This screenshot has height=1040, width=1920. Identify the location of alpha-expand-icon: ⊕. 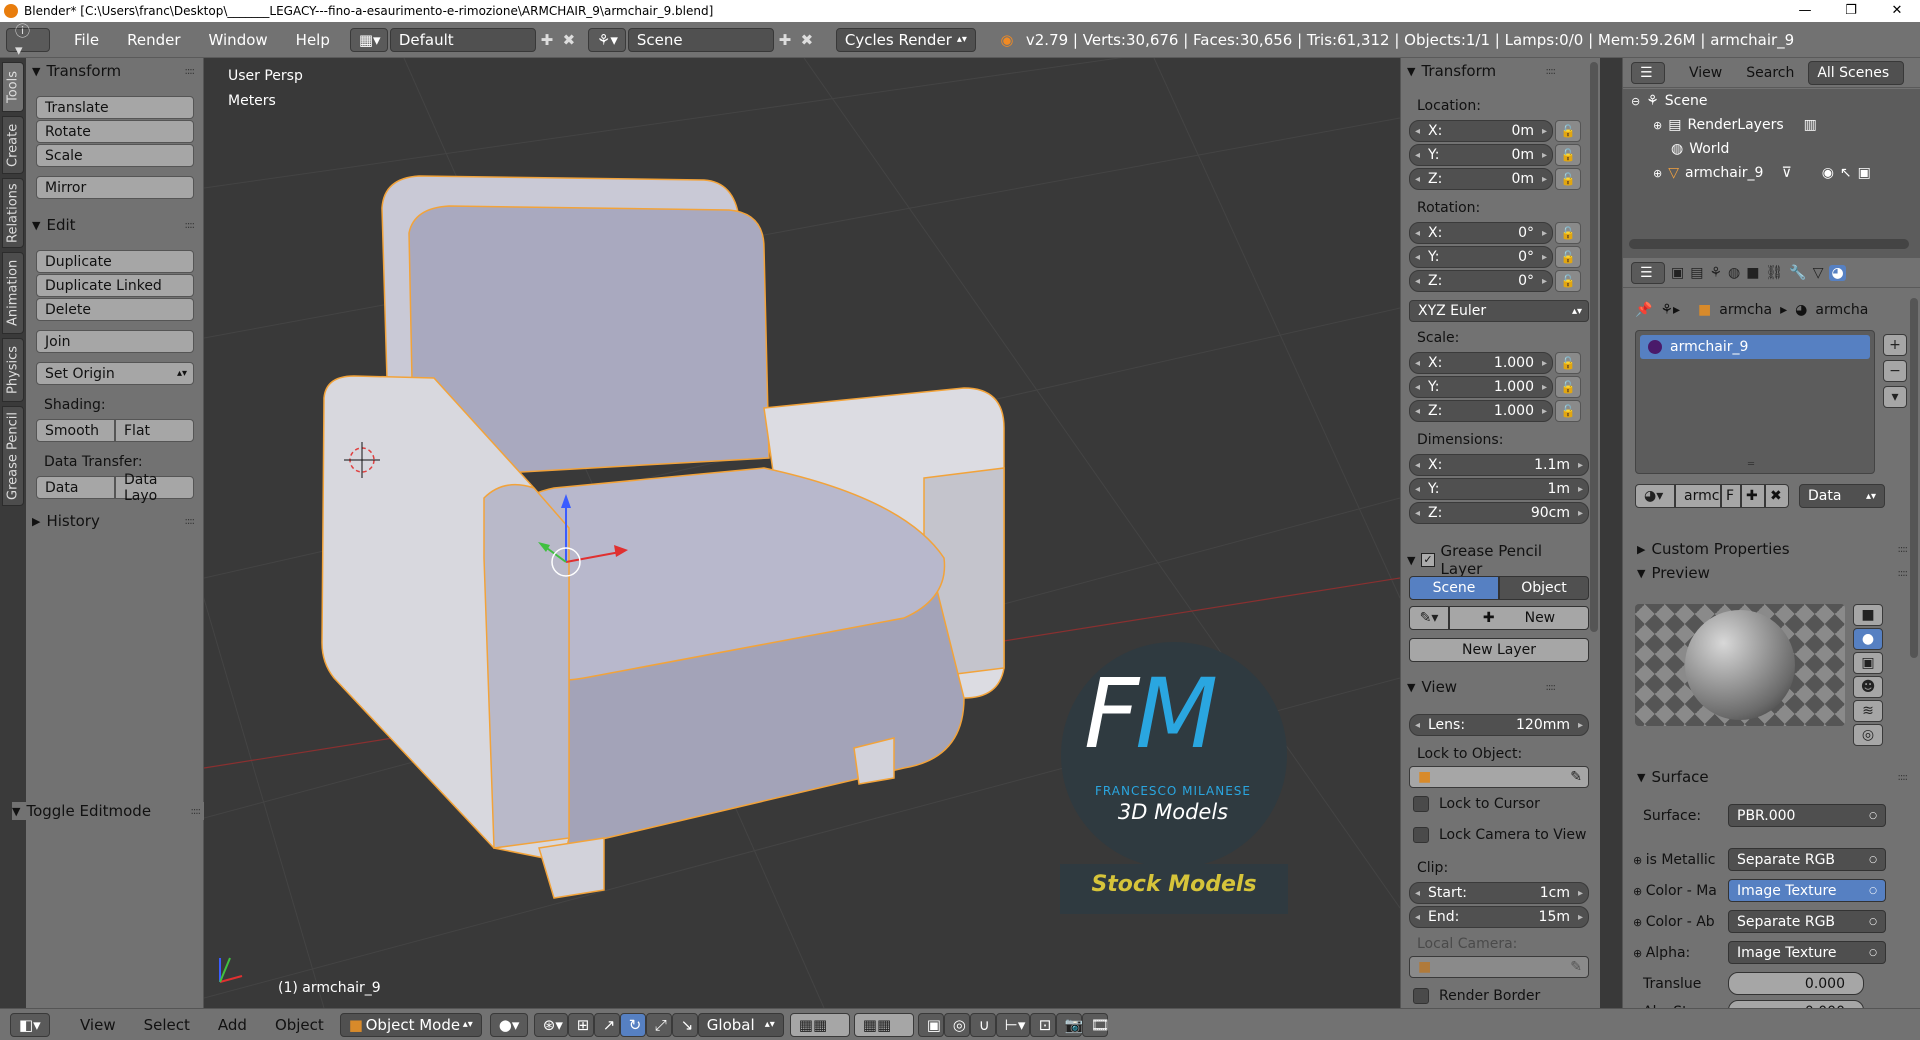
(1639, 953).